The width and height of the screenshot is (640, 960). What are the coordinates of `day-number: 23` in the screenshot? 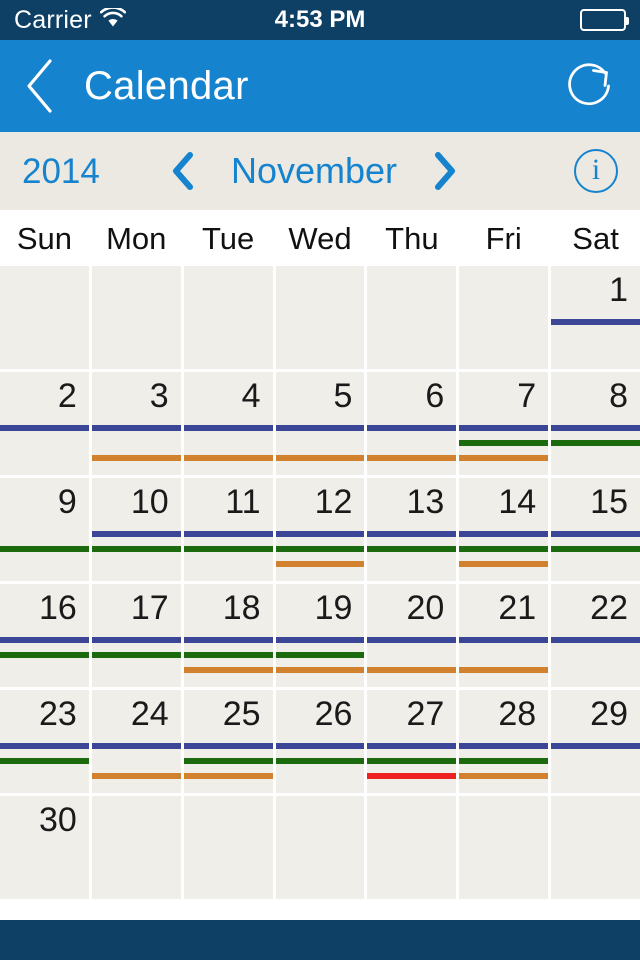 It's located at (58, 714).